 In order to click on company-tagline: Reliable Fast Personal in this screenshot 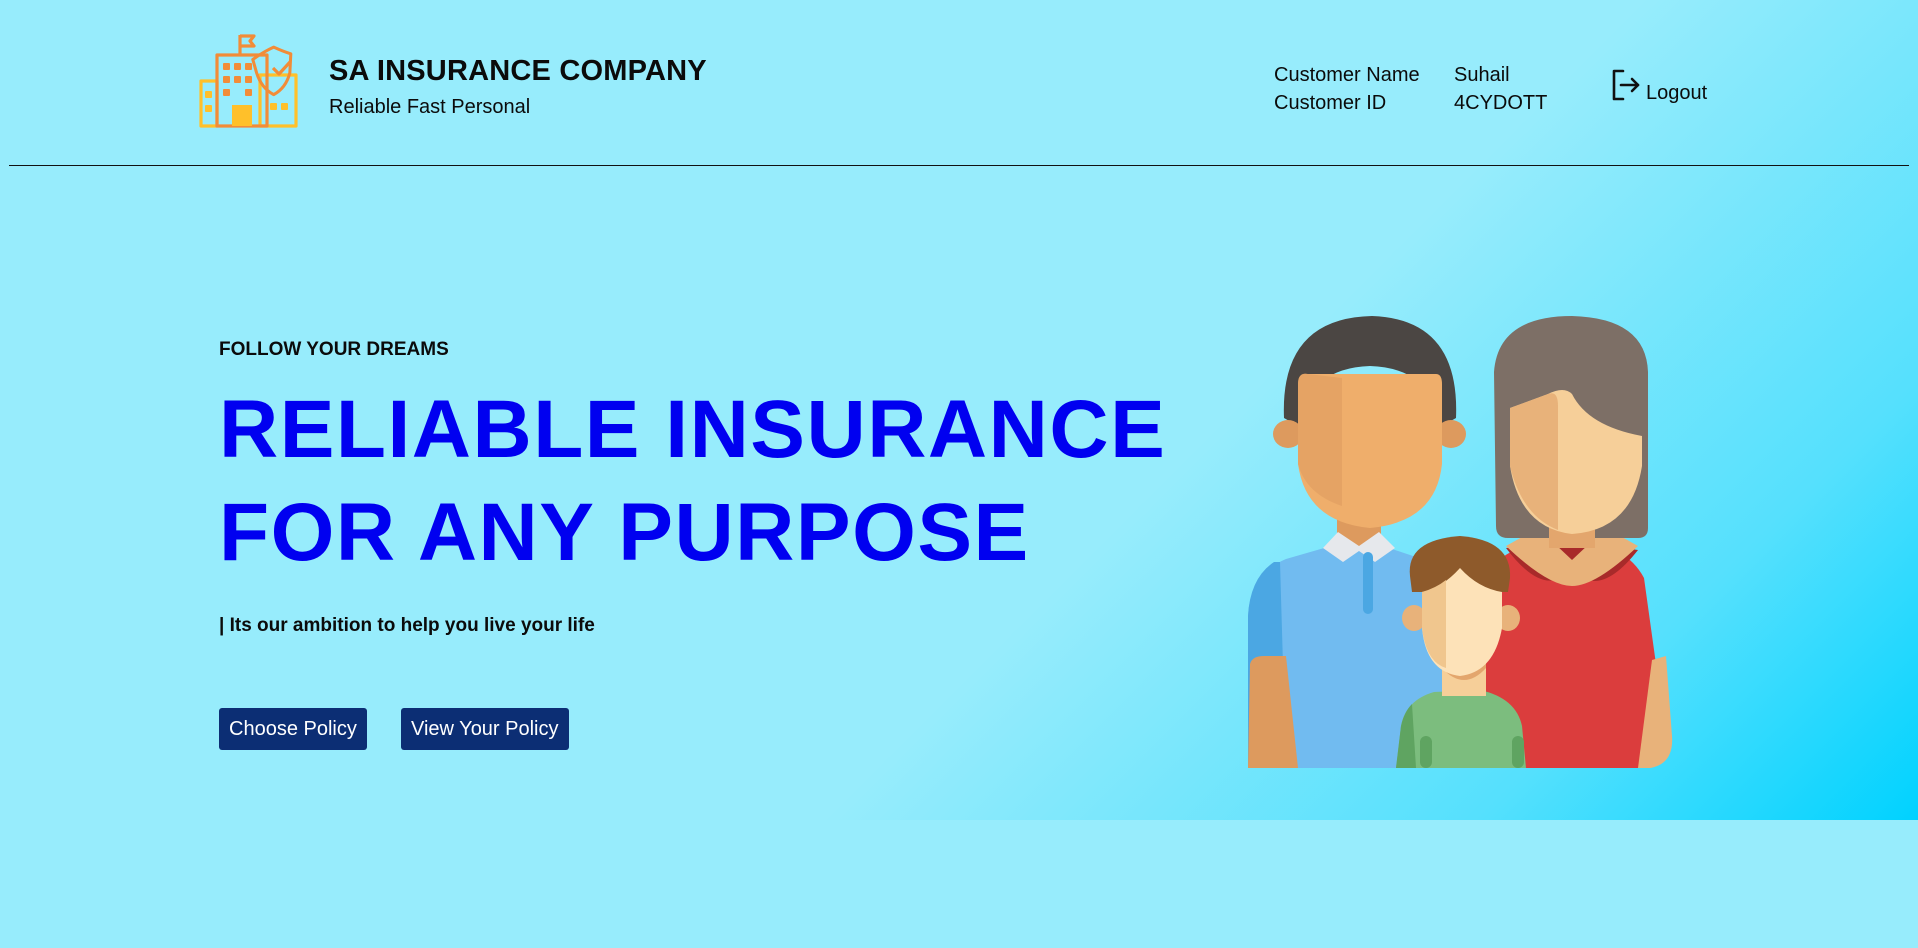, I will do `click(430, 107)`.